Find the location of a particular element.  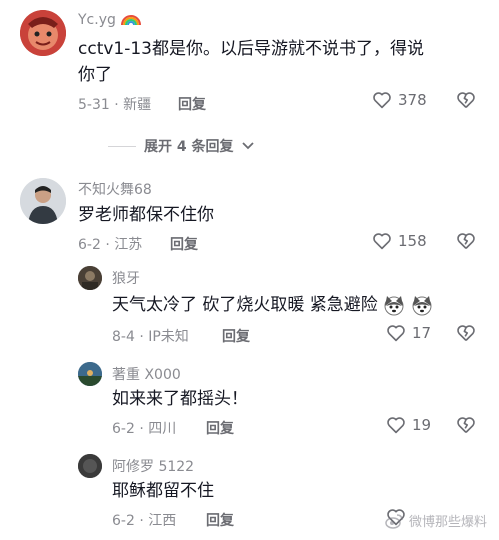

weibo-logo-icon is located at coordinates (394, 521).